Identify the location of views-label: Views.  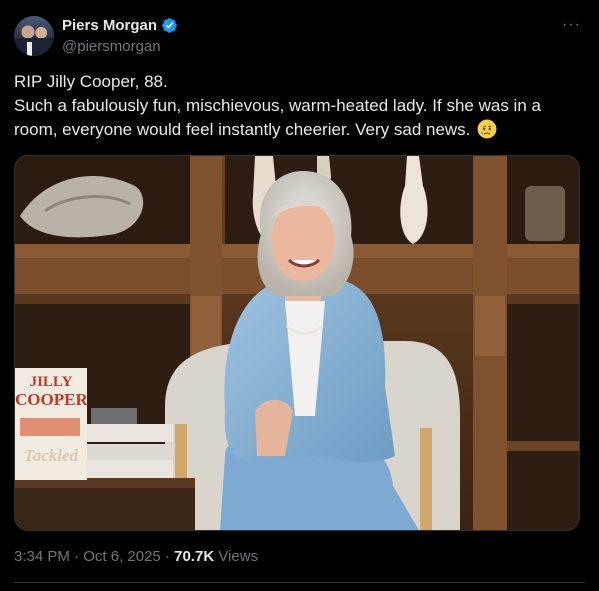
(238, 556).